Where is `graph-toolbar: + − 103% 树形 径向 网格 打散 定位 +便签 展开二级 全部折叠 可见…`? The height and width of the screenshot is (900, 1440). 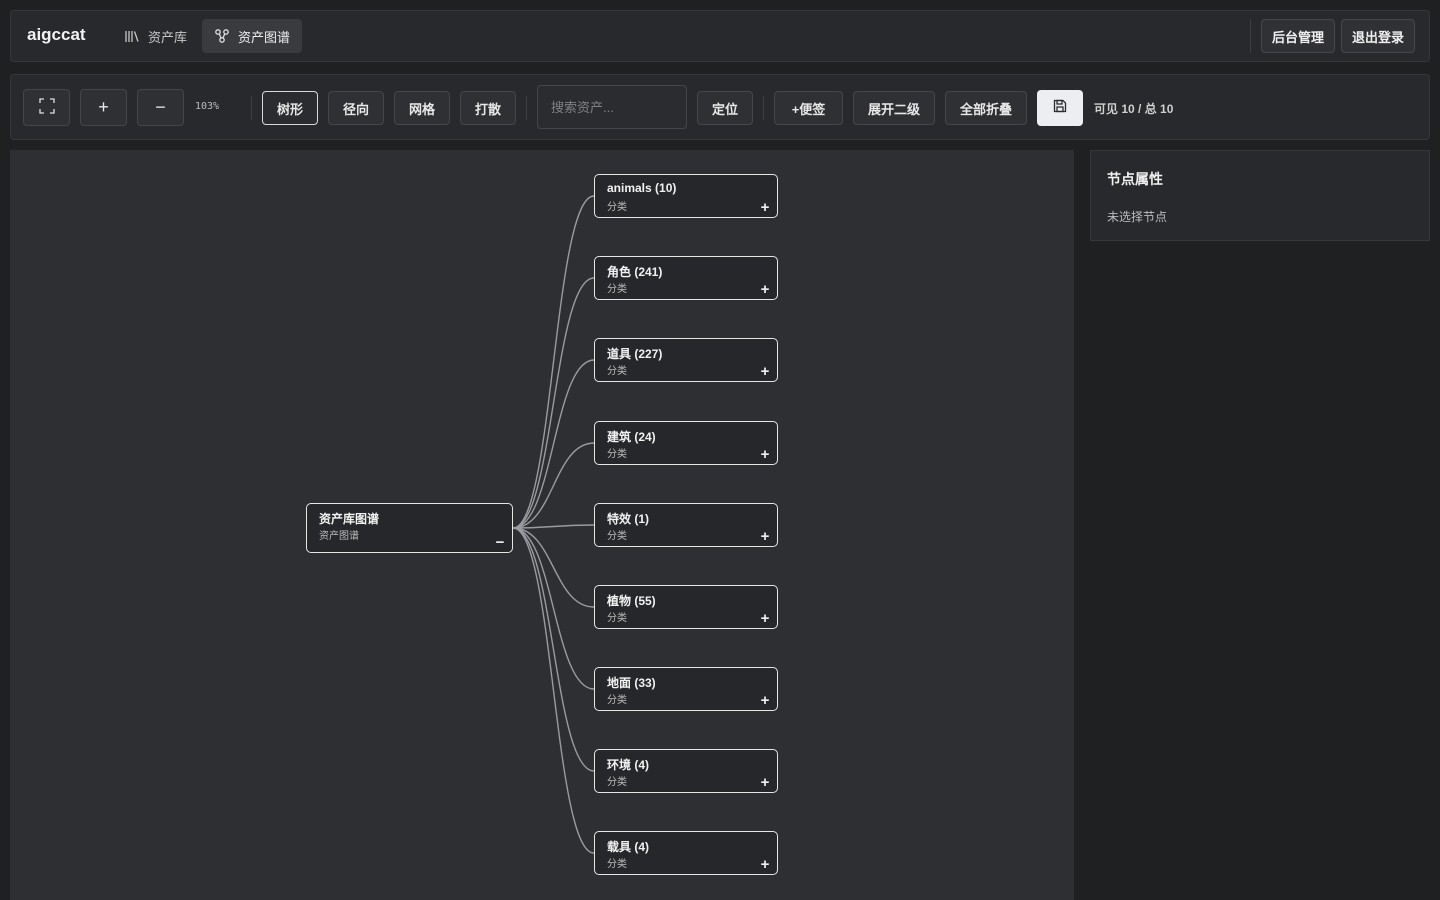 graph-toolbar: + − 103% 树形 径向 网格 打散 定位 +便签 展开二级 全部折叠 可见… is located at coordinates (720, 107).